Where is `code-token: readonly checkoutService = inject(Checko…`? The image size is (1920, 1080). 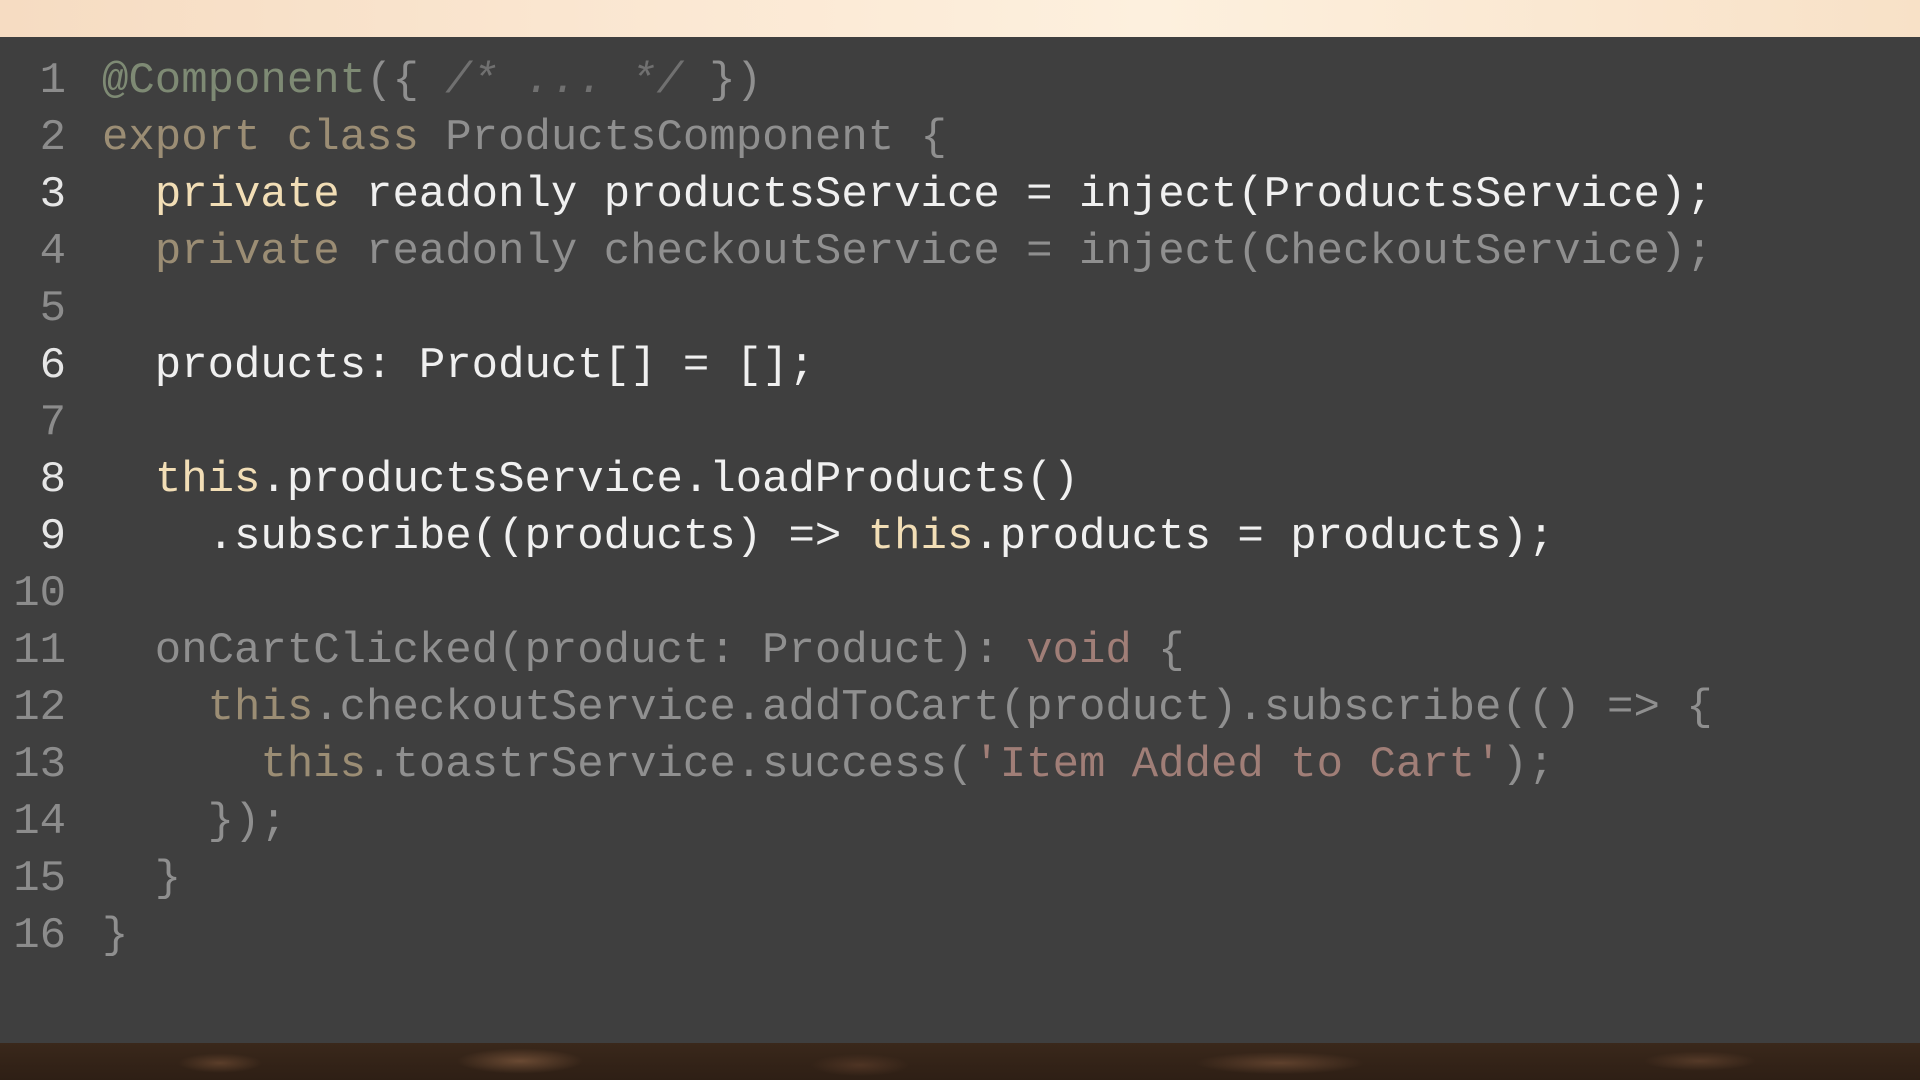 code-token: readonly checkoutService = inject(Checko… is located at coordinates (1026, 252).